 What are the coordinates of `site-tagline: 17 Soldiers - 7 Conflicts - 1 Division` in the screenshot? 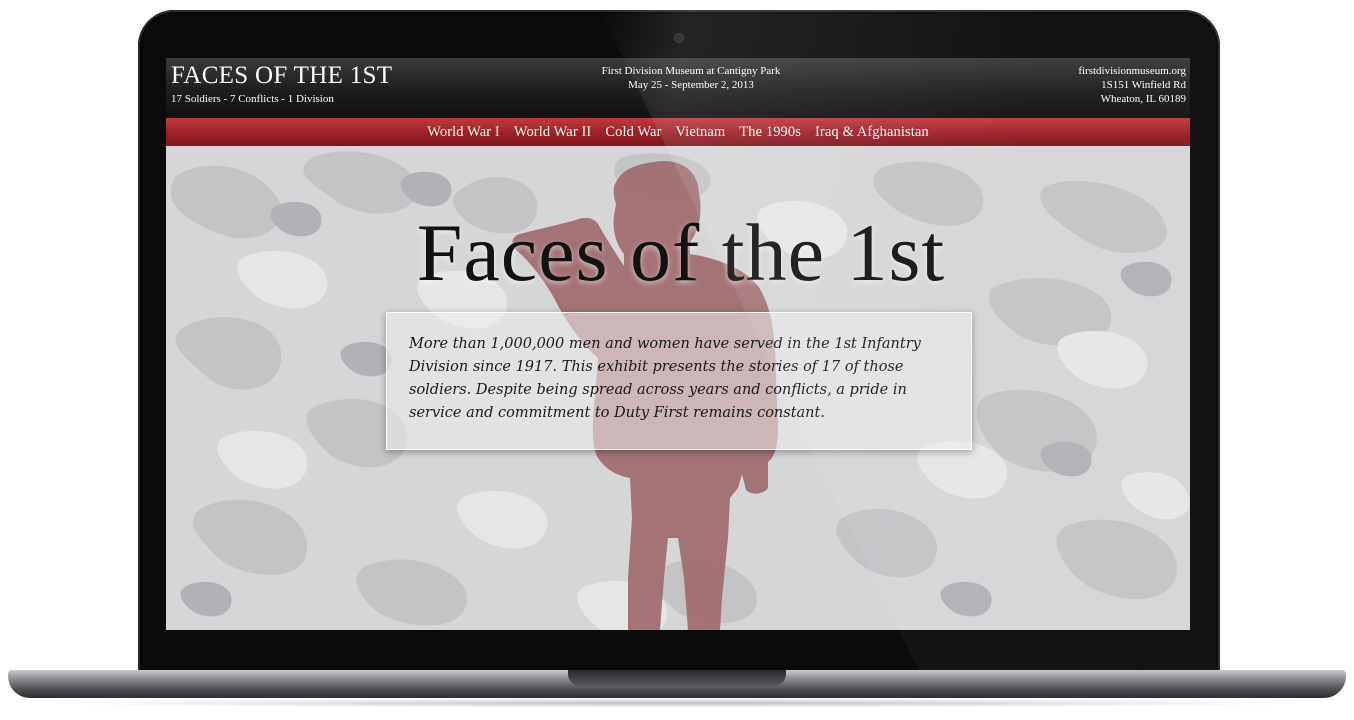 It's located at (252, 99).